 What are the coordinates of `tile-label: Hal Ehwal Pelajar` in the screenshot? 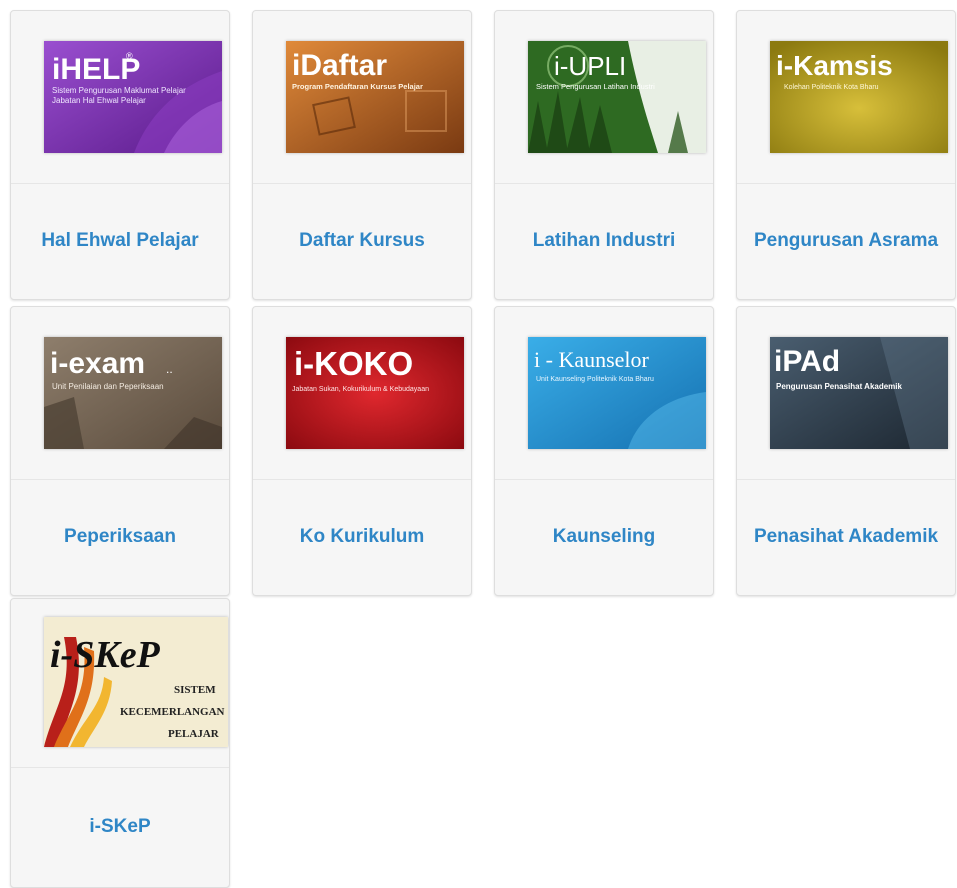 It's located at (120, 241).